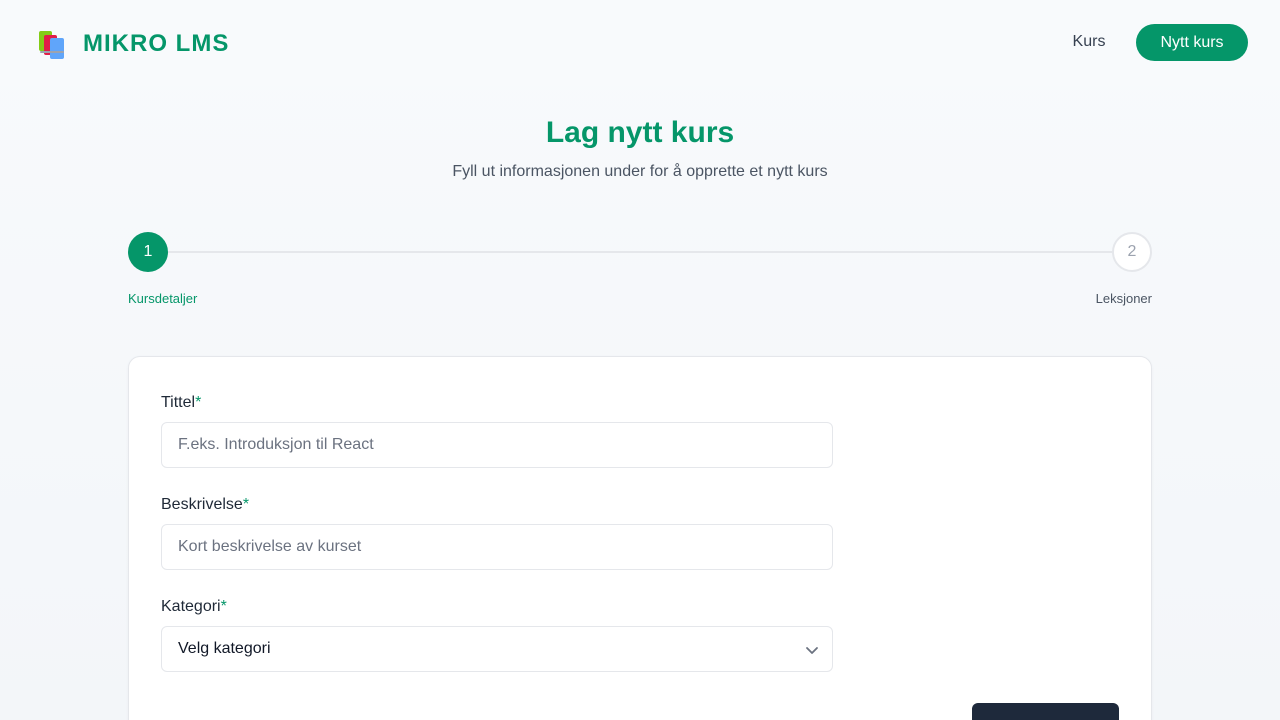 The width and height of the screenshot is (1280, 720). I want to click on stepper-line, so click(640, 252).